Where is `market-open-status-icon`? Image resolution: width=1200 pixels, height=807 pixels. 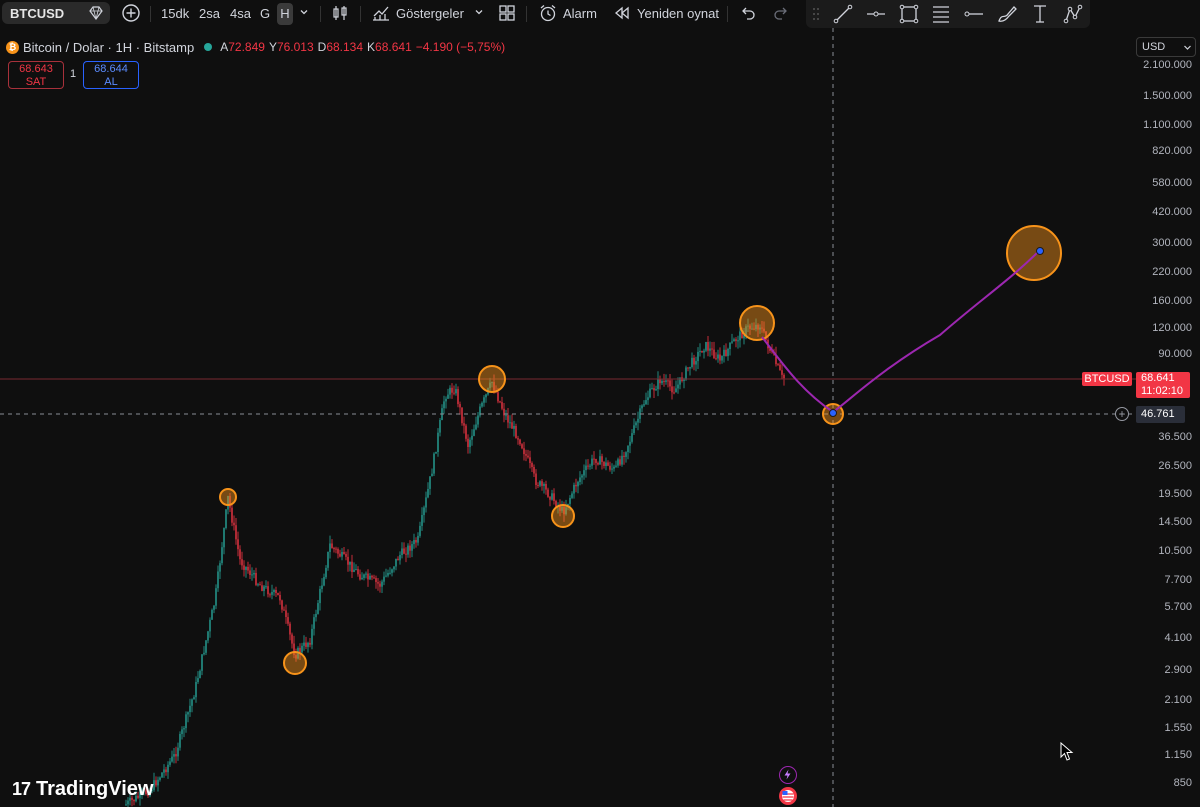 market-open-status-icon is located at coordinates (208, 47).